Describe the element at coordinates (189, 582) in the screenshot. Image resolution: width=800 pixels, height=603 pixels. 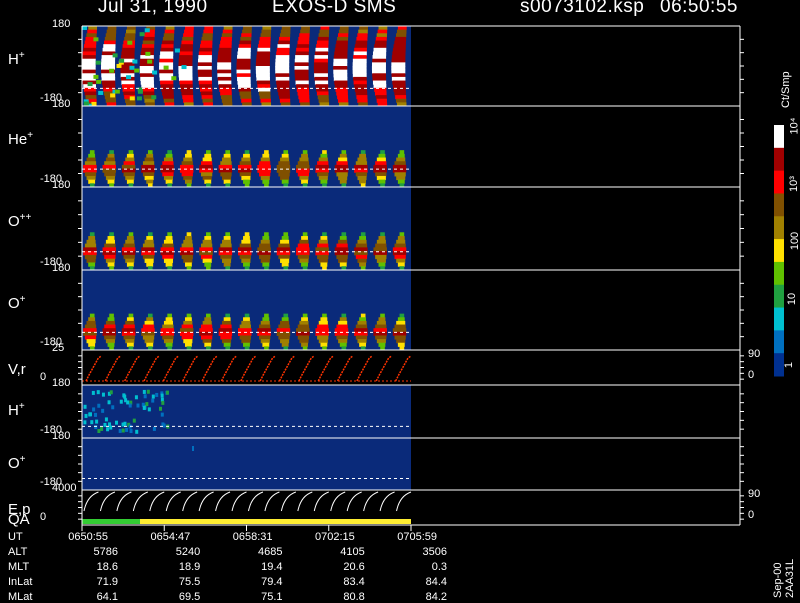
I see `footer-cell-3-1: 75.5` at that location.